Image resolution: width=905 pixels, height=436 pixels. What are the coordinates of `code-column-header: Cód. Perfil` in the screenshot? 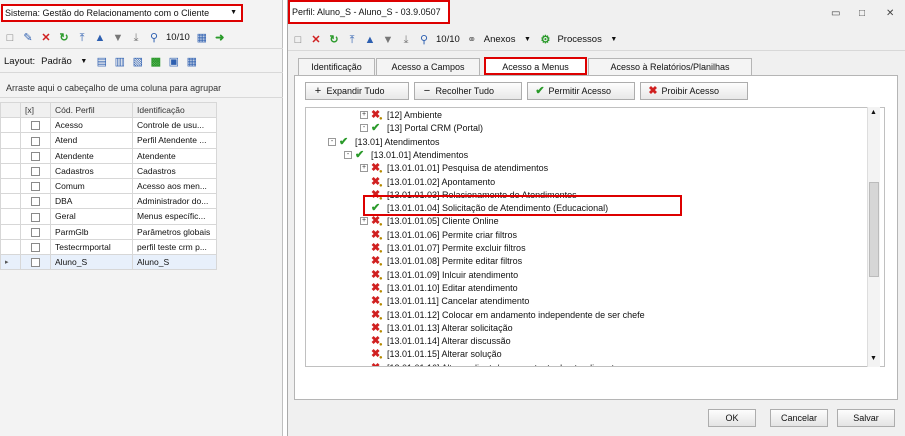 It's located at (91, 110).